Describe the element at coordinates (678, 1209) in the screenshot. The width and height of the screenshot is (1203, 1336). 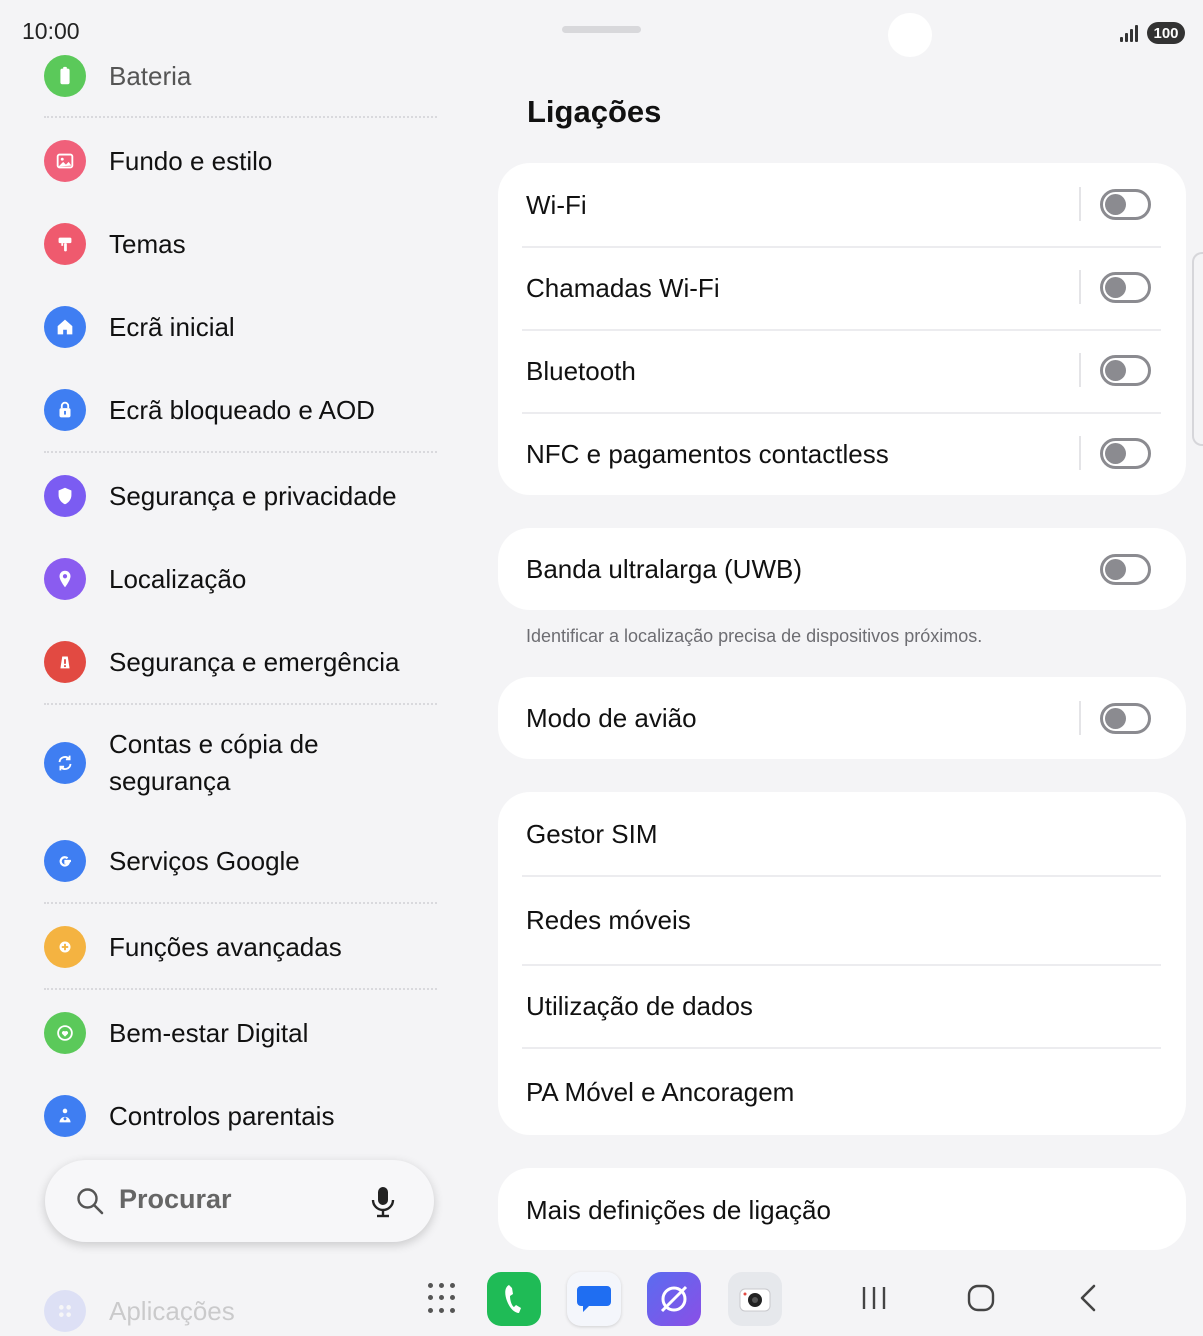
I see `more-settings-label: Mais definições de ligação` at that location.